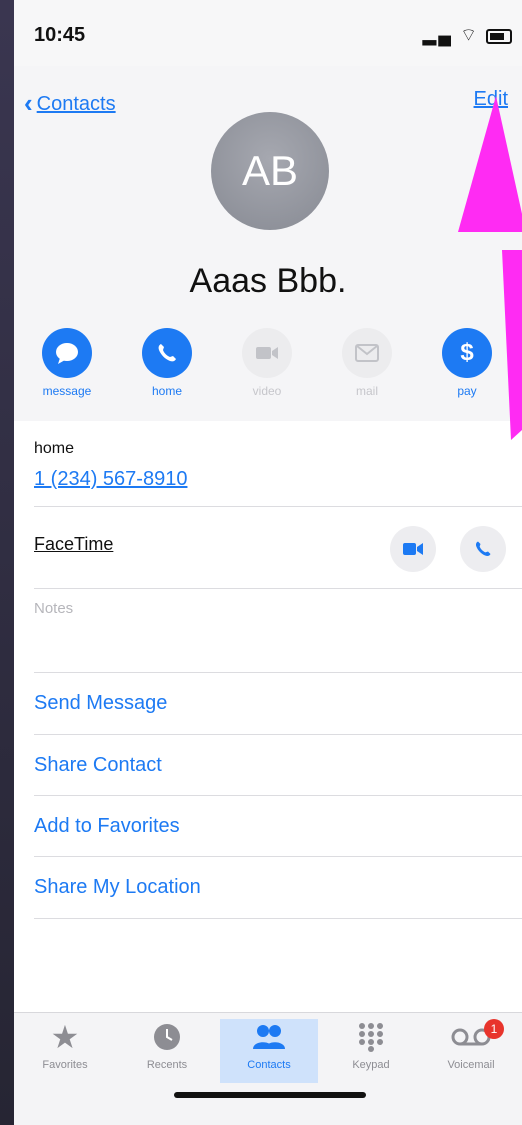 Image resolution: width=522 pixels, height=1125 pixels. What do you see at coordinates (53, 608) in the screenshot?
I see `notes-field: Notes` at bounding box center [53, 608].